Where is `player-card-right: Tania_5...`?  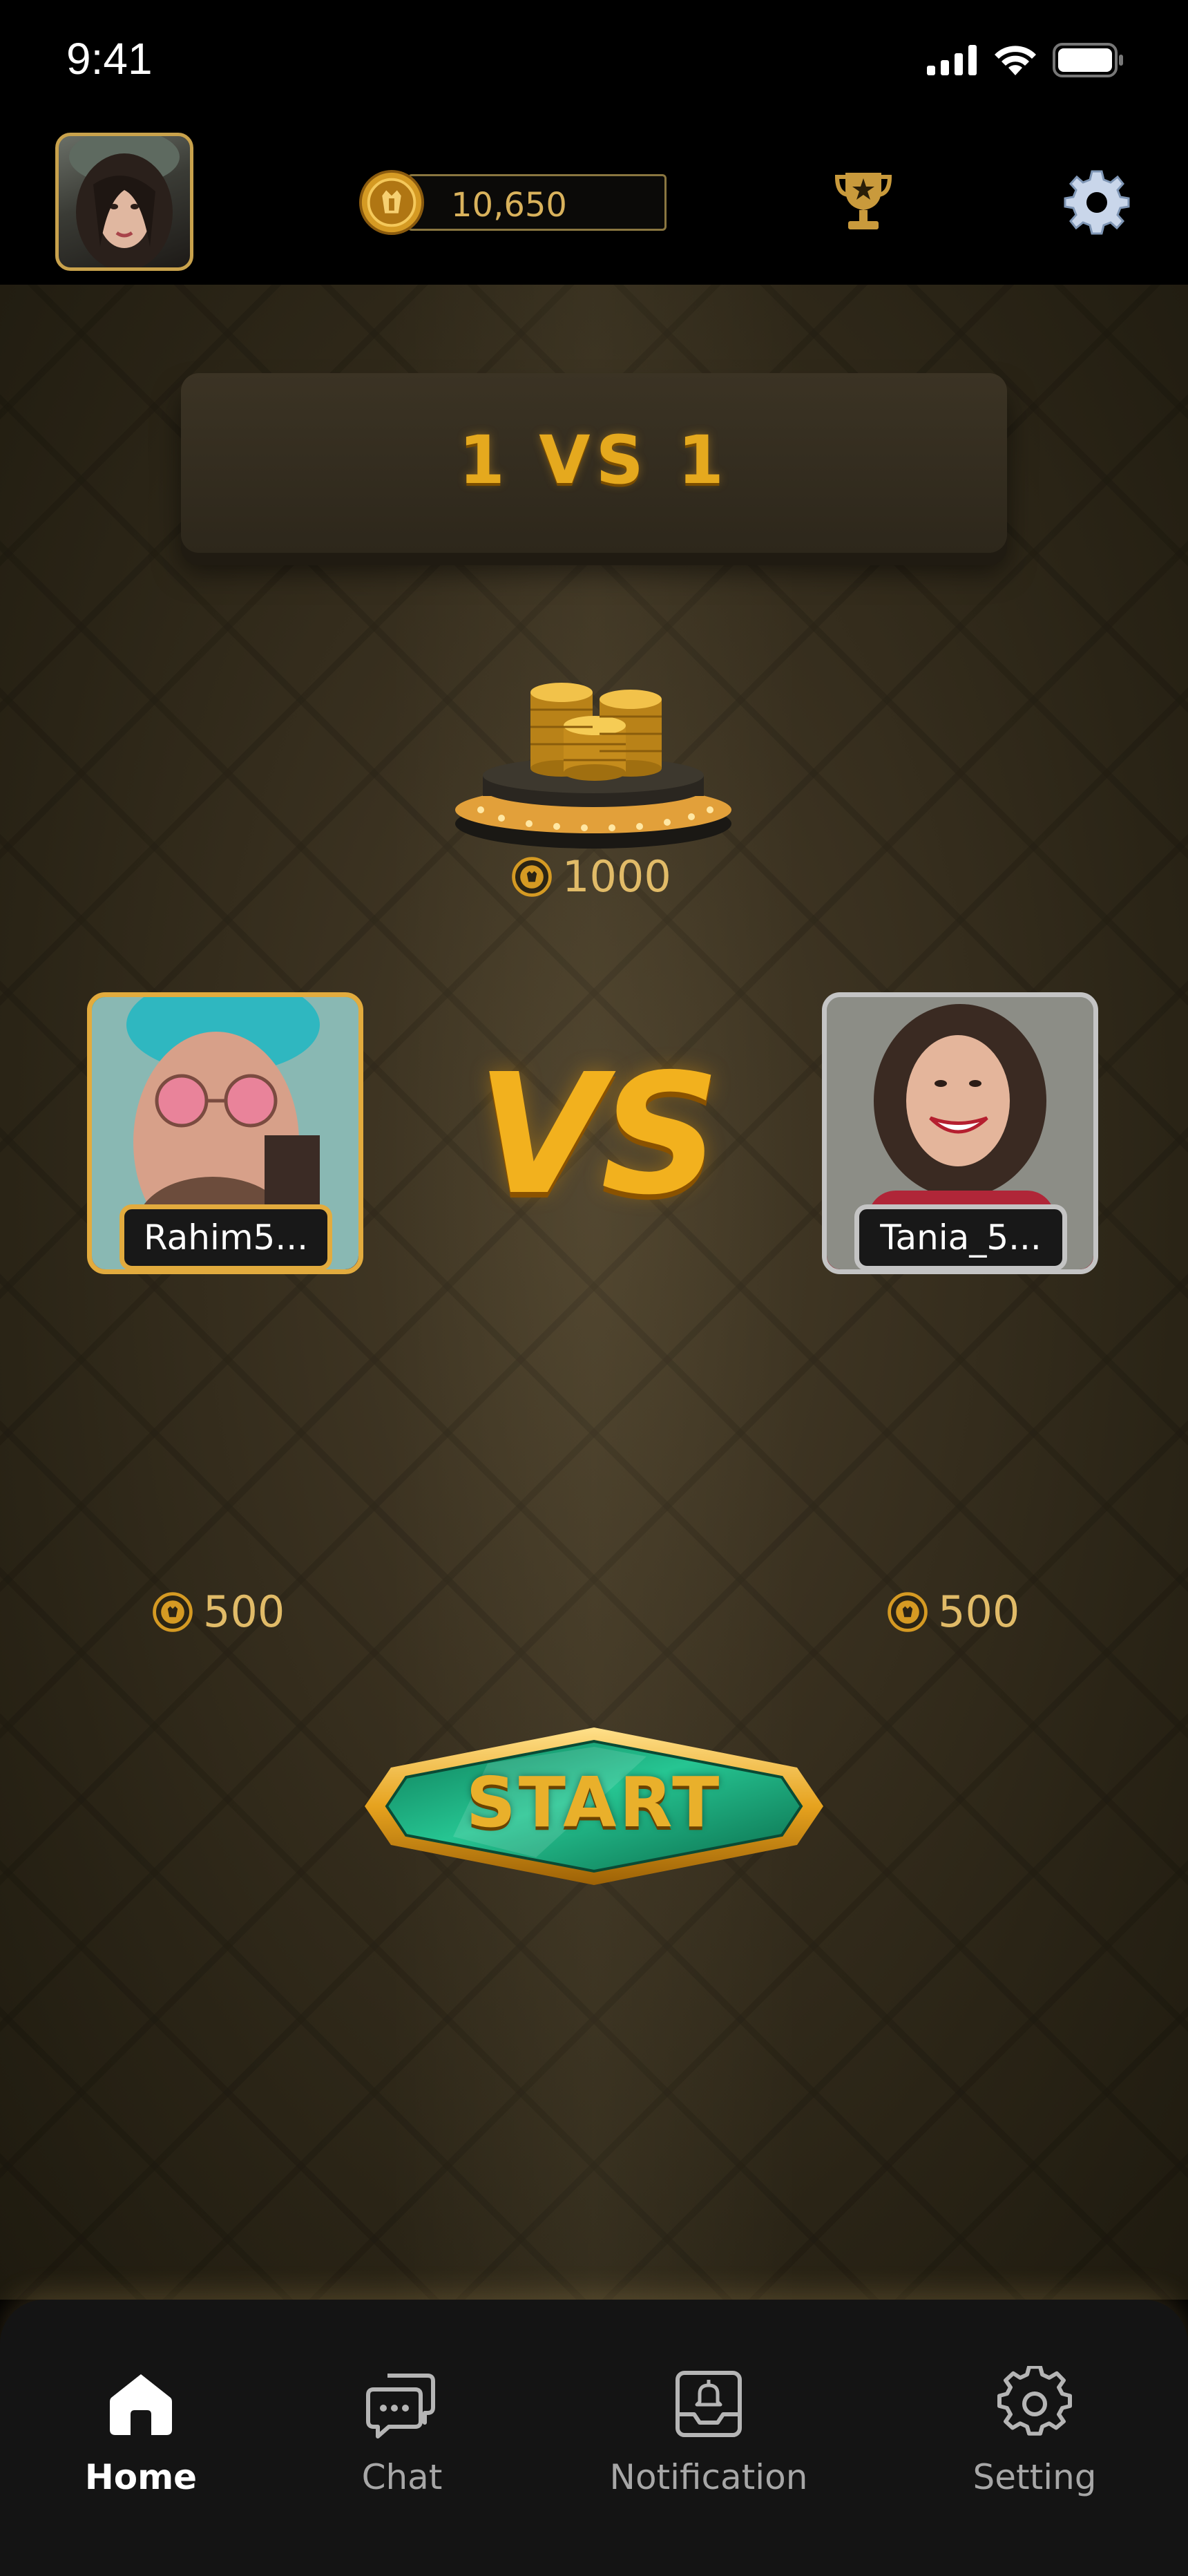 player-card-right: Tania_5... is located at coordinates (960, 1133).